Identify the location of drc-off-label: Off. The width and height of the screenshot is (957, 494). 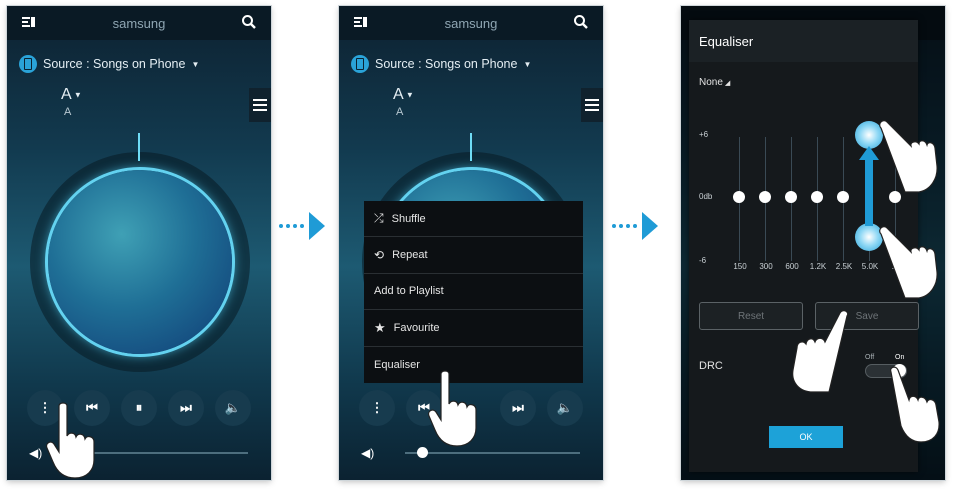
(870, 357).